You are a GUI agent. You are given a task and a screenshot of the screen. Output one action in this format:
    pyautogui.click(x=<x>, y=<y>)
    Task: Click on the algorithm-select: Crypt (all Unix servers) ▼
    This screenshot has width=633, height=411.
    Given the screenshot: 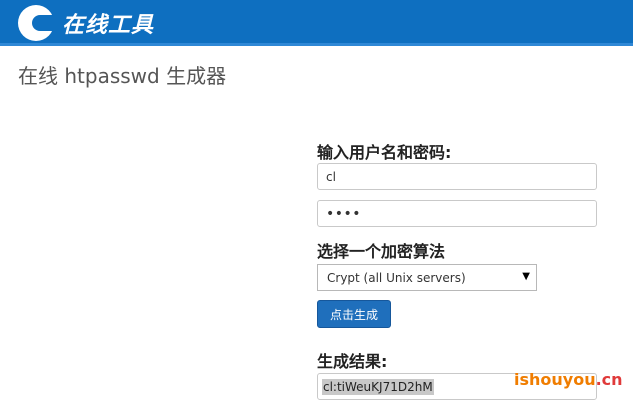 What is the action you would take?
    pyautogui.click(x=427, y=277)
    